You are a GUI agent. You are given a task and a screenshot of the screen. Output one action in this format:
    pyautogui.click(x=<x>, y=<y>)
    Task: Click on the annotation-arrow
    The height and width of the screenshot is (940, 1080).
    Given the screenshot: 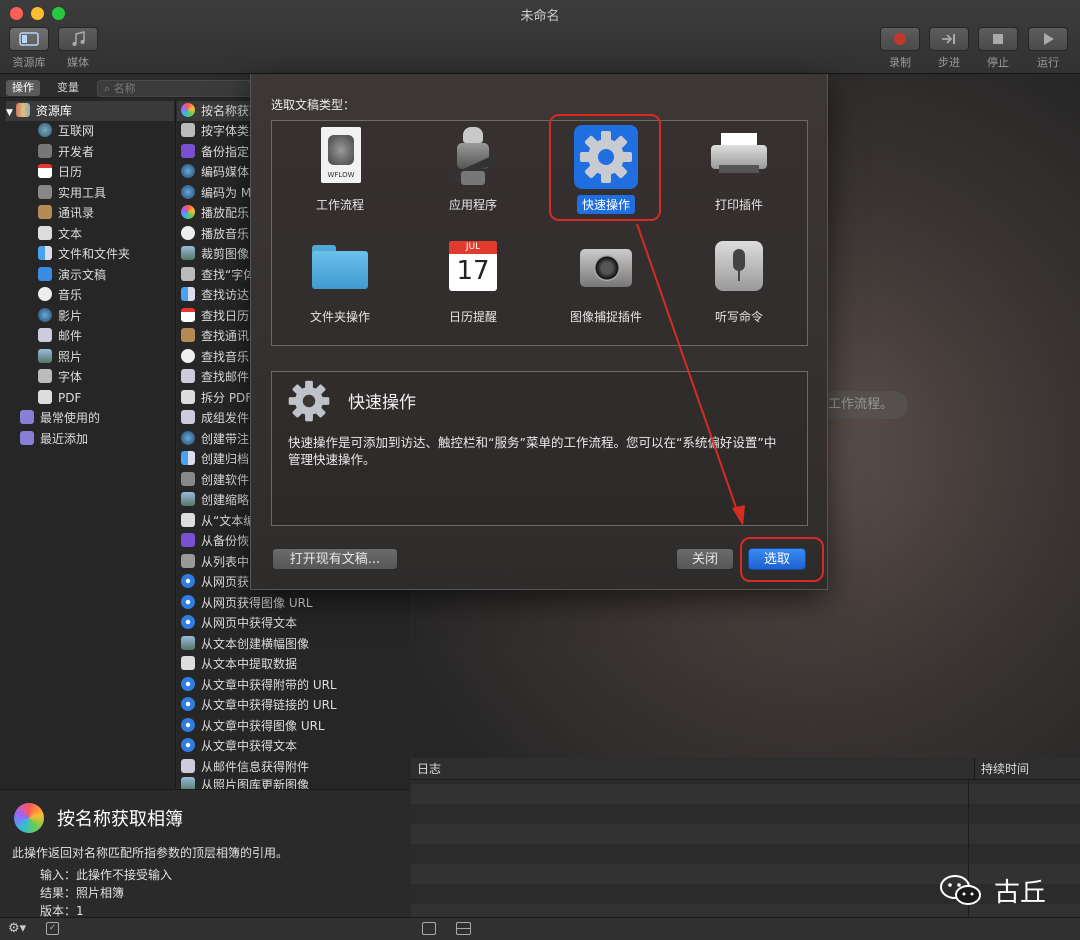 What is the action you would take?
    pyautogui.click(x=690, y=374)
    